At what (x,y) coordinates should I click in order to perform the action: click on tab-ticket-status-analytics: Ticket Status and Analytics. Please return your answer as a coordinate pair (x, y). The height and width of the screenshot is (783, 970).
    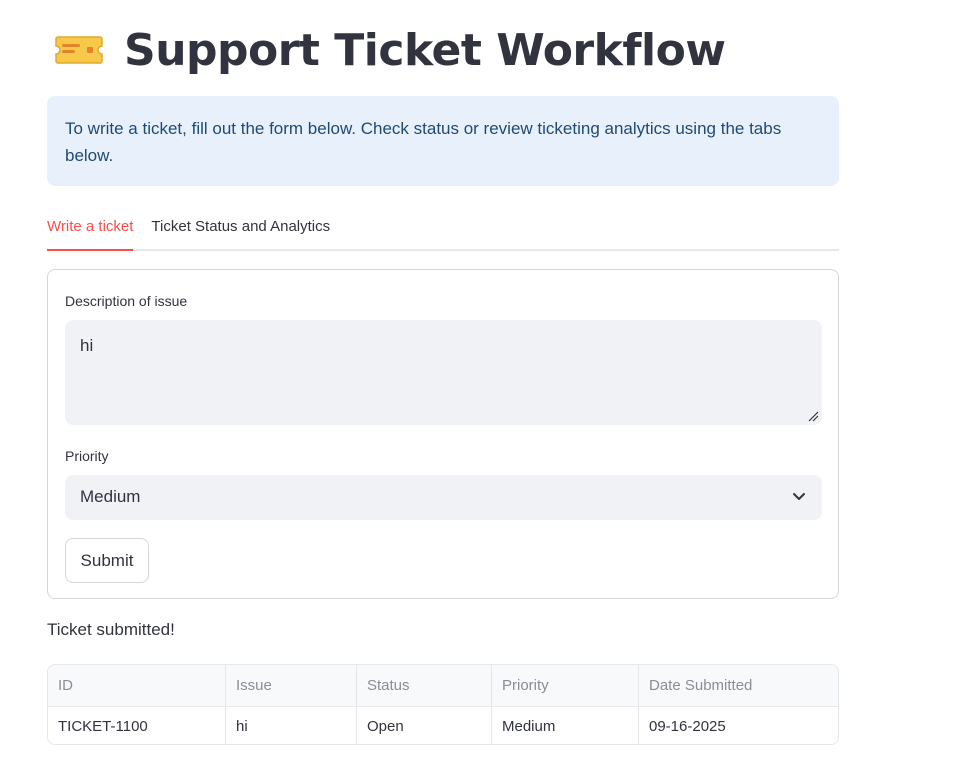
    Looking at the image, I should click on (240, 230).